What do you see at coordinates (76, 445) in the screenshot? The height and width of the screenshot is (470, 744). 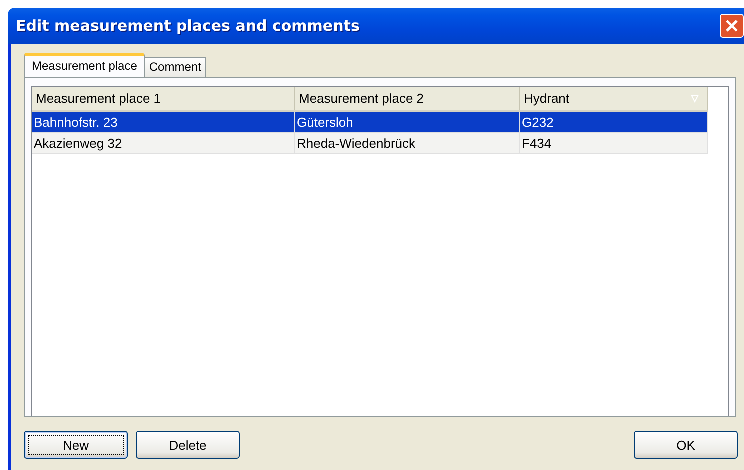 I see `new-button: New` at bounding box center [76, 445].